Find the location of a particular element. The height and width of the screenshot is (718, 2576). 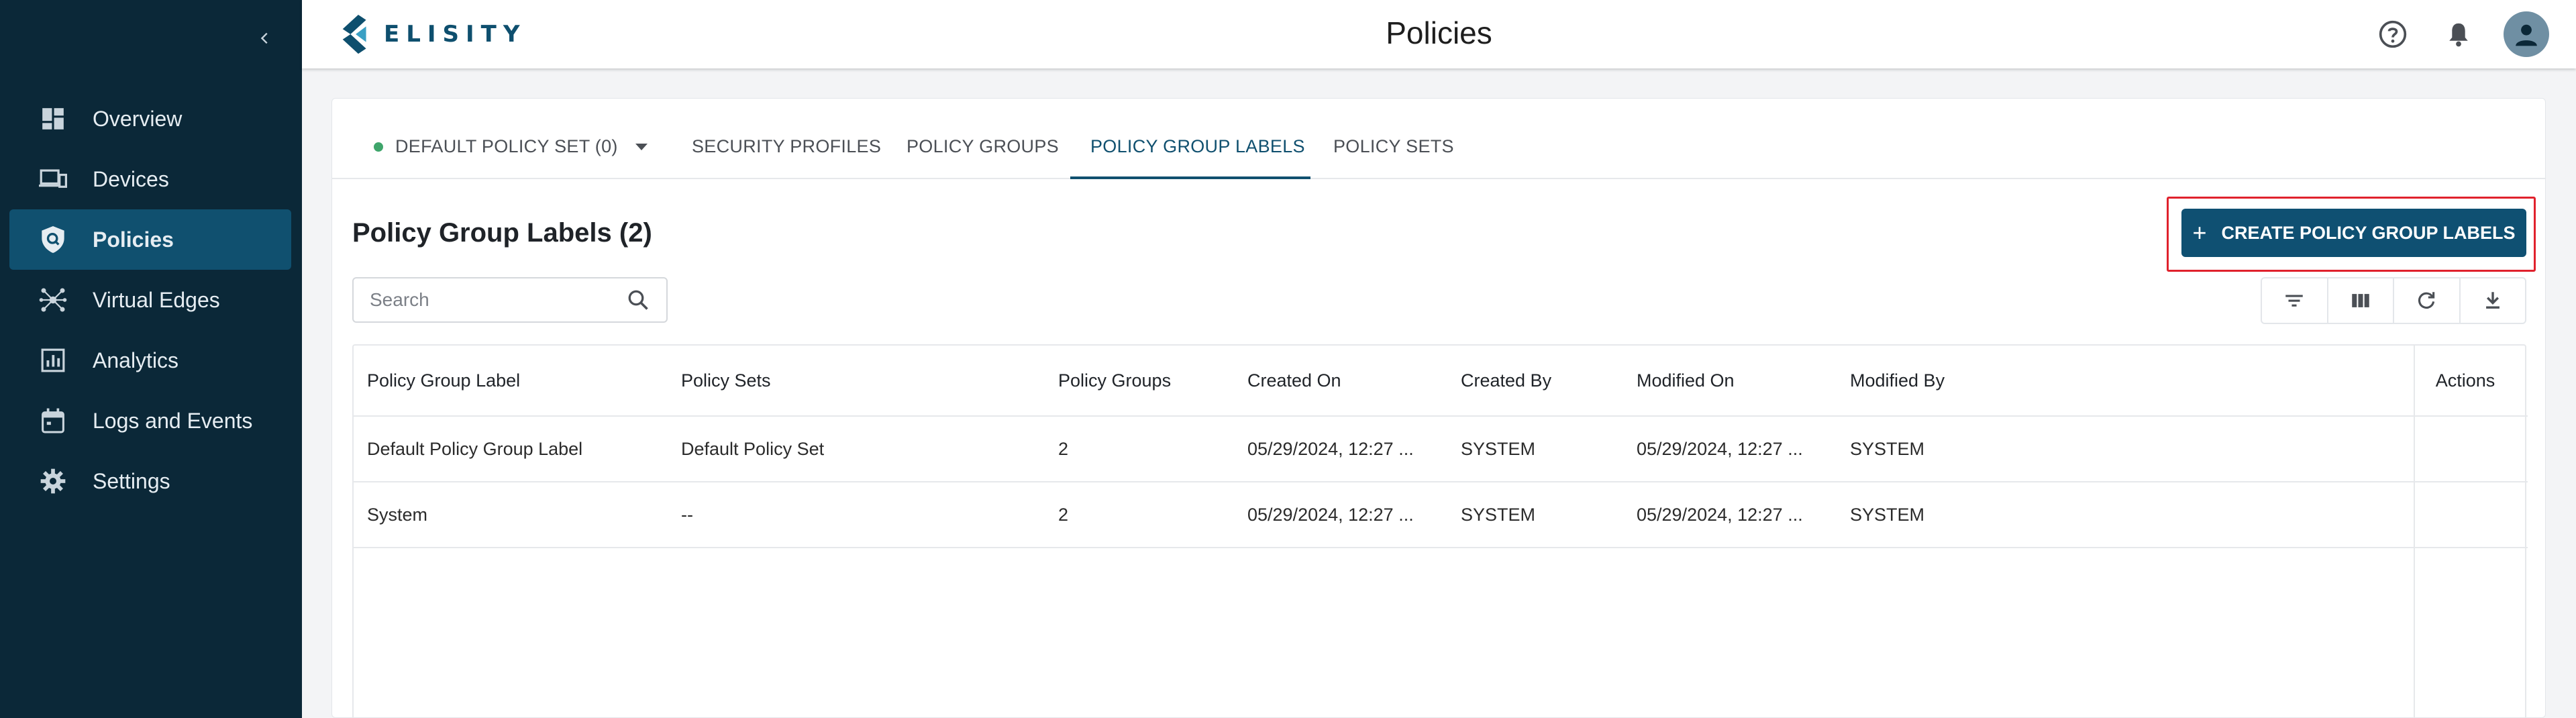

columns-icon is located at coordinates (2360, 300).